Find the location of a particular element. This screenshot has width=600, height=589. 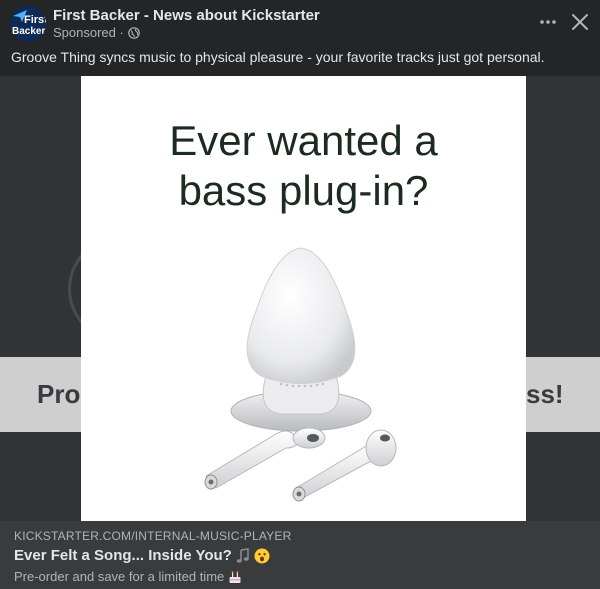

link-title-text: Ever Felt a Song... Inside You? is located at coordinates (123, 555).